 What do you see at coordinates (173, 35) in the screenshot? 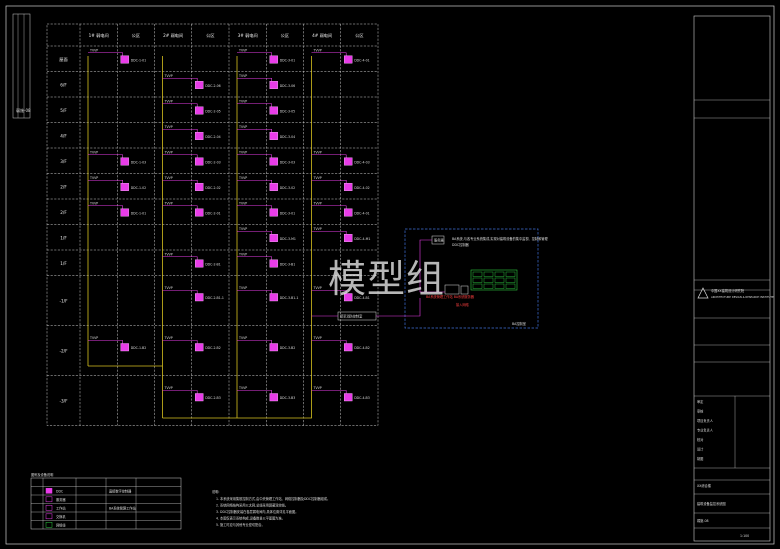
I see `column-header: 2# 弱电间` at bounding box center [173, 35].